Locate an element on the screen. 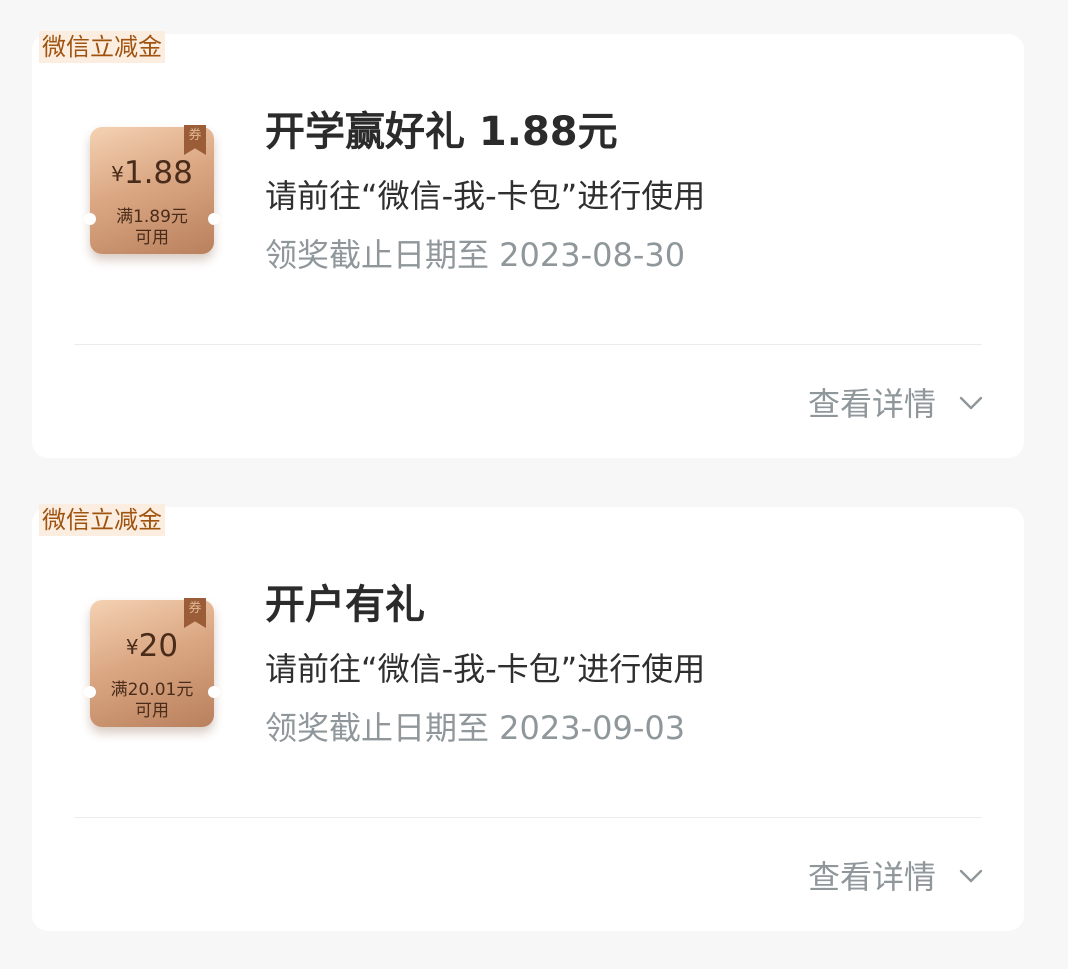 The image size is (1068, 969). coupon-icon: 券 ¥20 满20.01元 可用 is located at coordinates (152, 662).